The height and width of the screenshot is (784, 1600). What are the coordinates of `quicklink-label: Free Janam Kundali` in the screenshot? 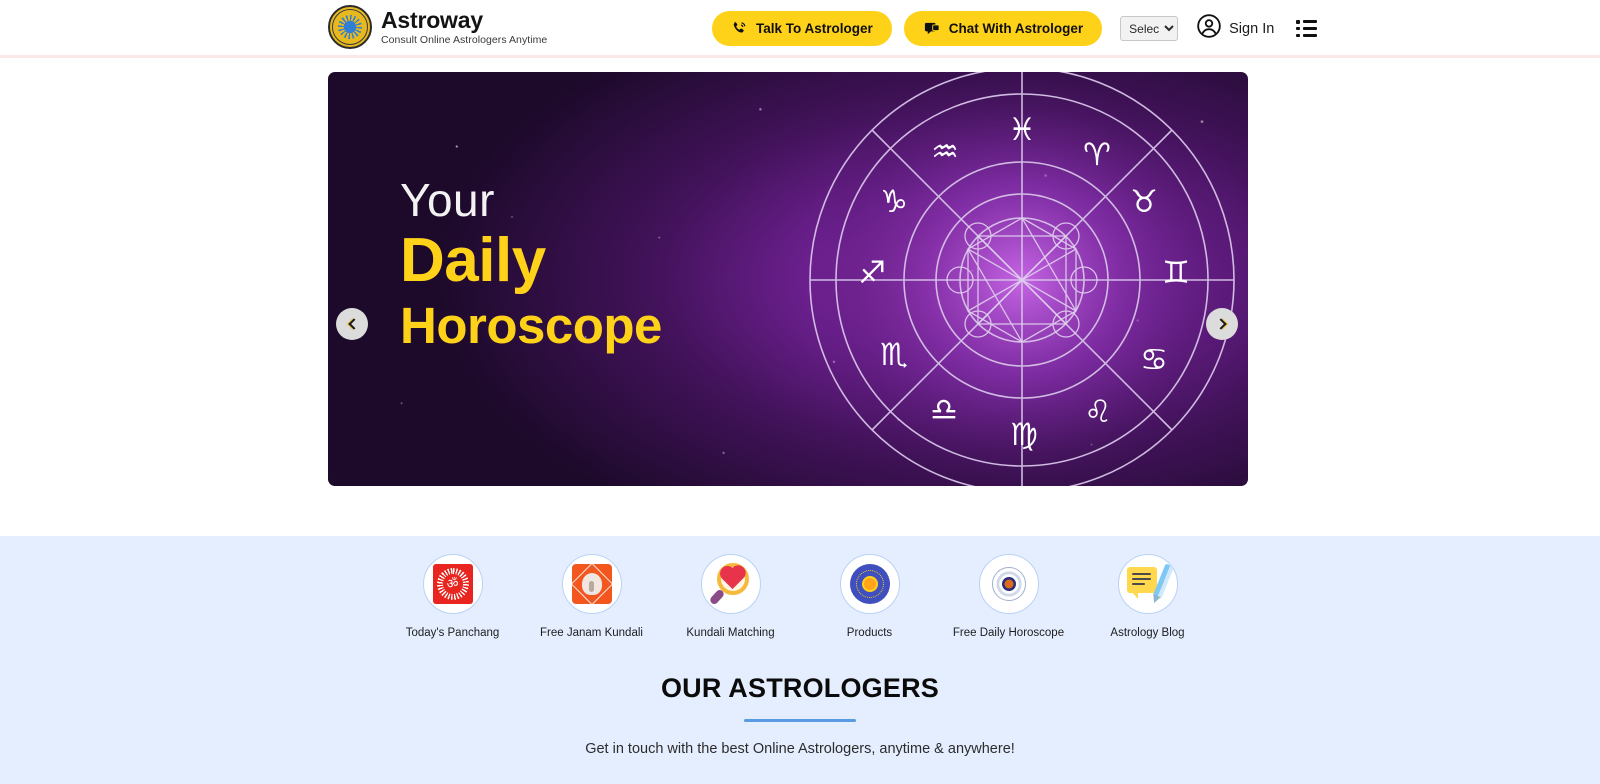 It's located at (591, 633).